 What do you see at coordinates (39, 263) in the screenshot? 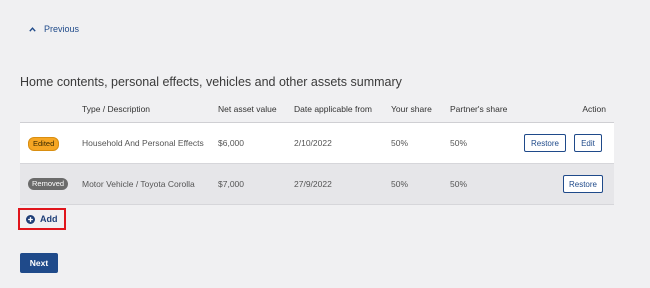
I see `next-button: Next` at bounding box center [39, 263].